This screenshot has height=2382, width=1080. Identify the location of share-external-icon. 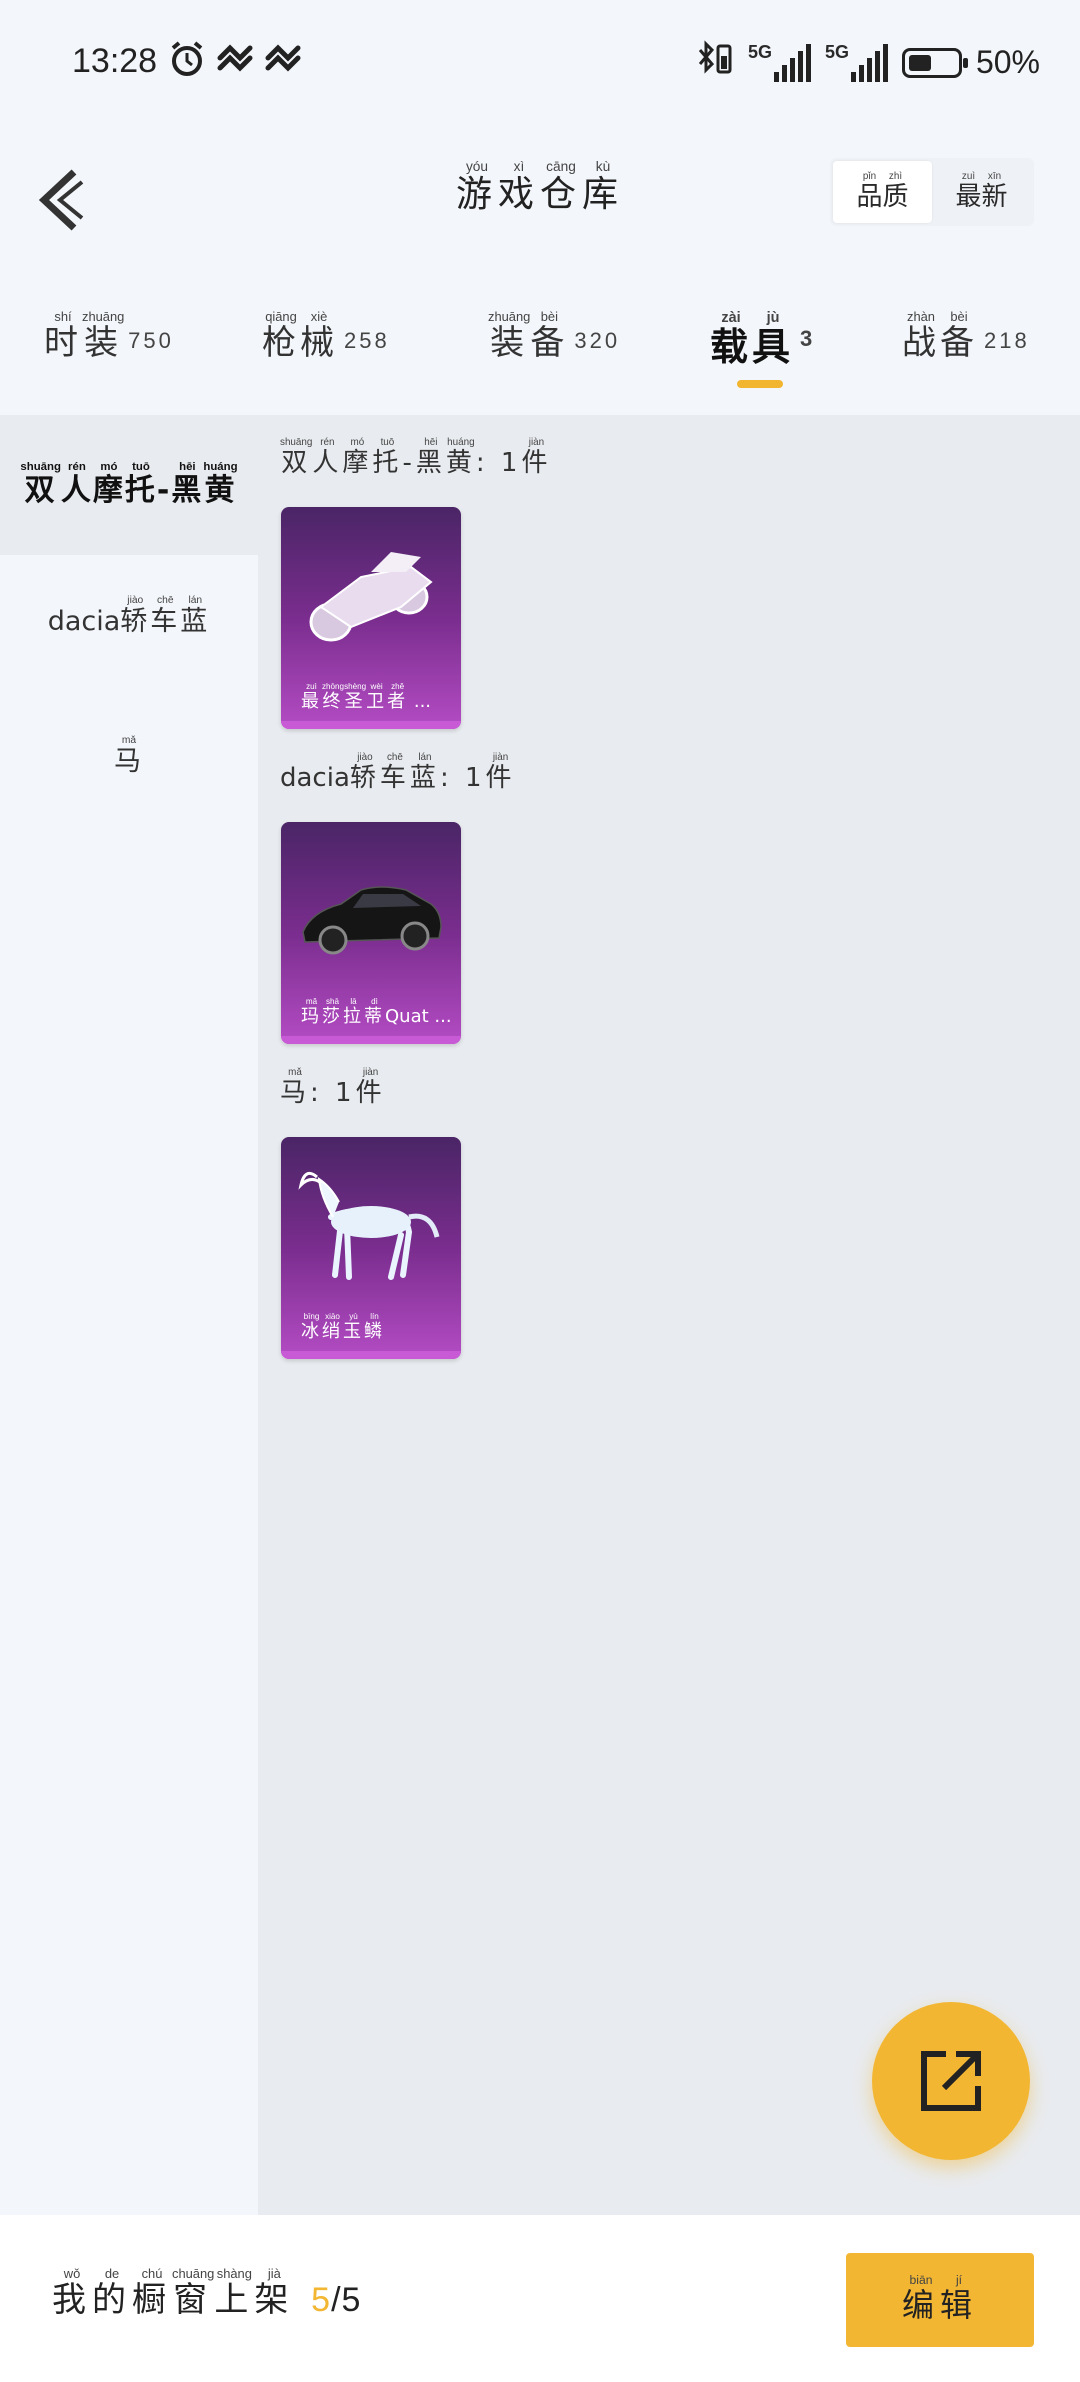
(951, 2081).